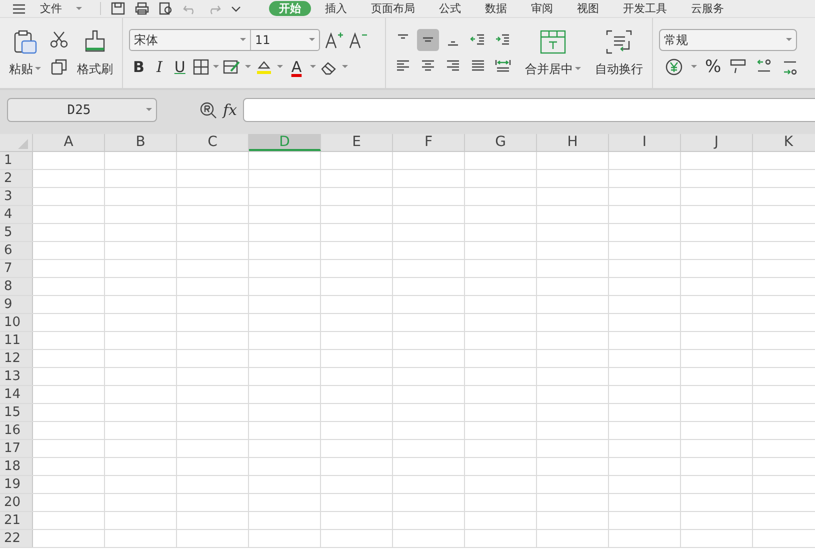 The width and height of the screenshot is (815, 554). What do you see at coordinates (542, 8) in the screenshot?
I see `menu-tab: 审阅` at bounding box center [542, 8].